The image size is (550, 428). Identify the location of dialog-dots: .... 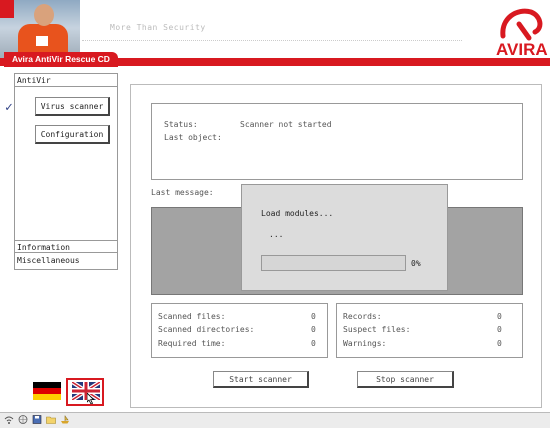
(276, 234).